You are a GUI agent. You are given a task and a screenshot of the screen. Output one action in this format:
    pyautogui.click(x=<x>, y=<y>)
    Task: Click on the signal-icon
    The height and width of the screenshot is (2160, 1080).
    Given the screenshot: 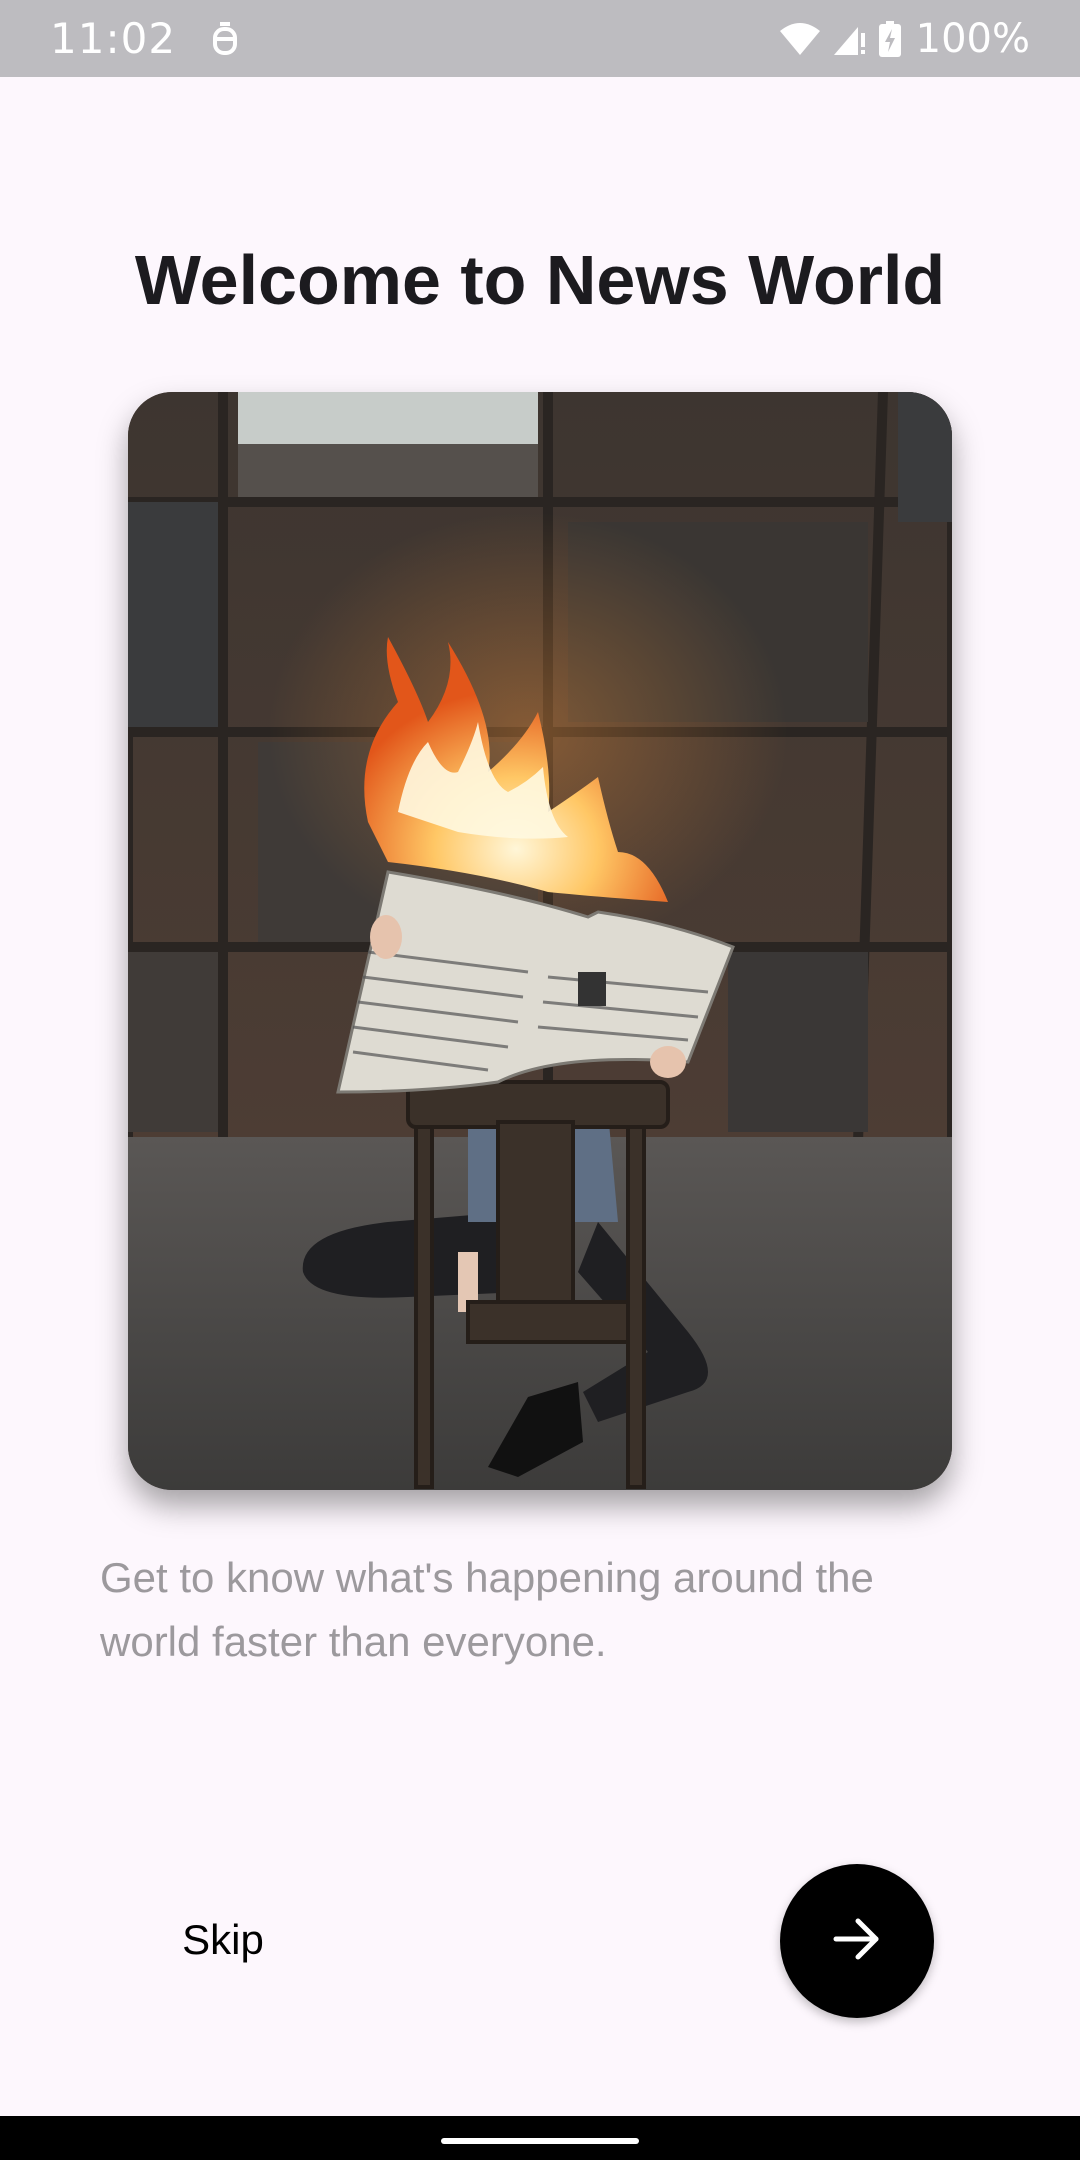 What is the action you would take?
    pyautogui.click(x=850, y=39)
    